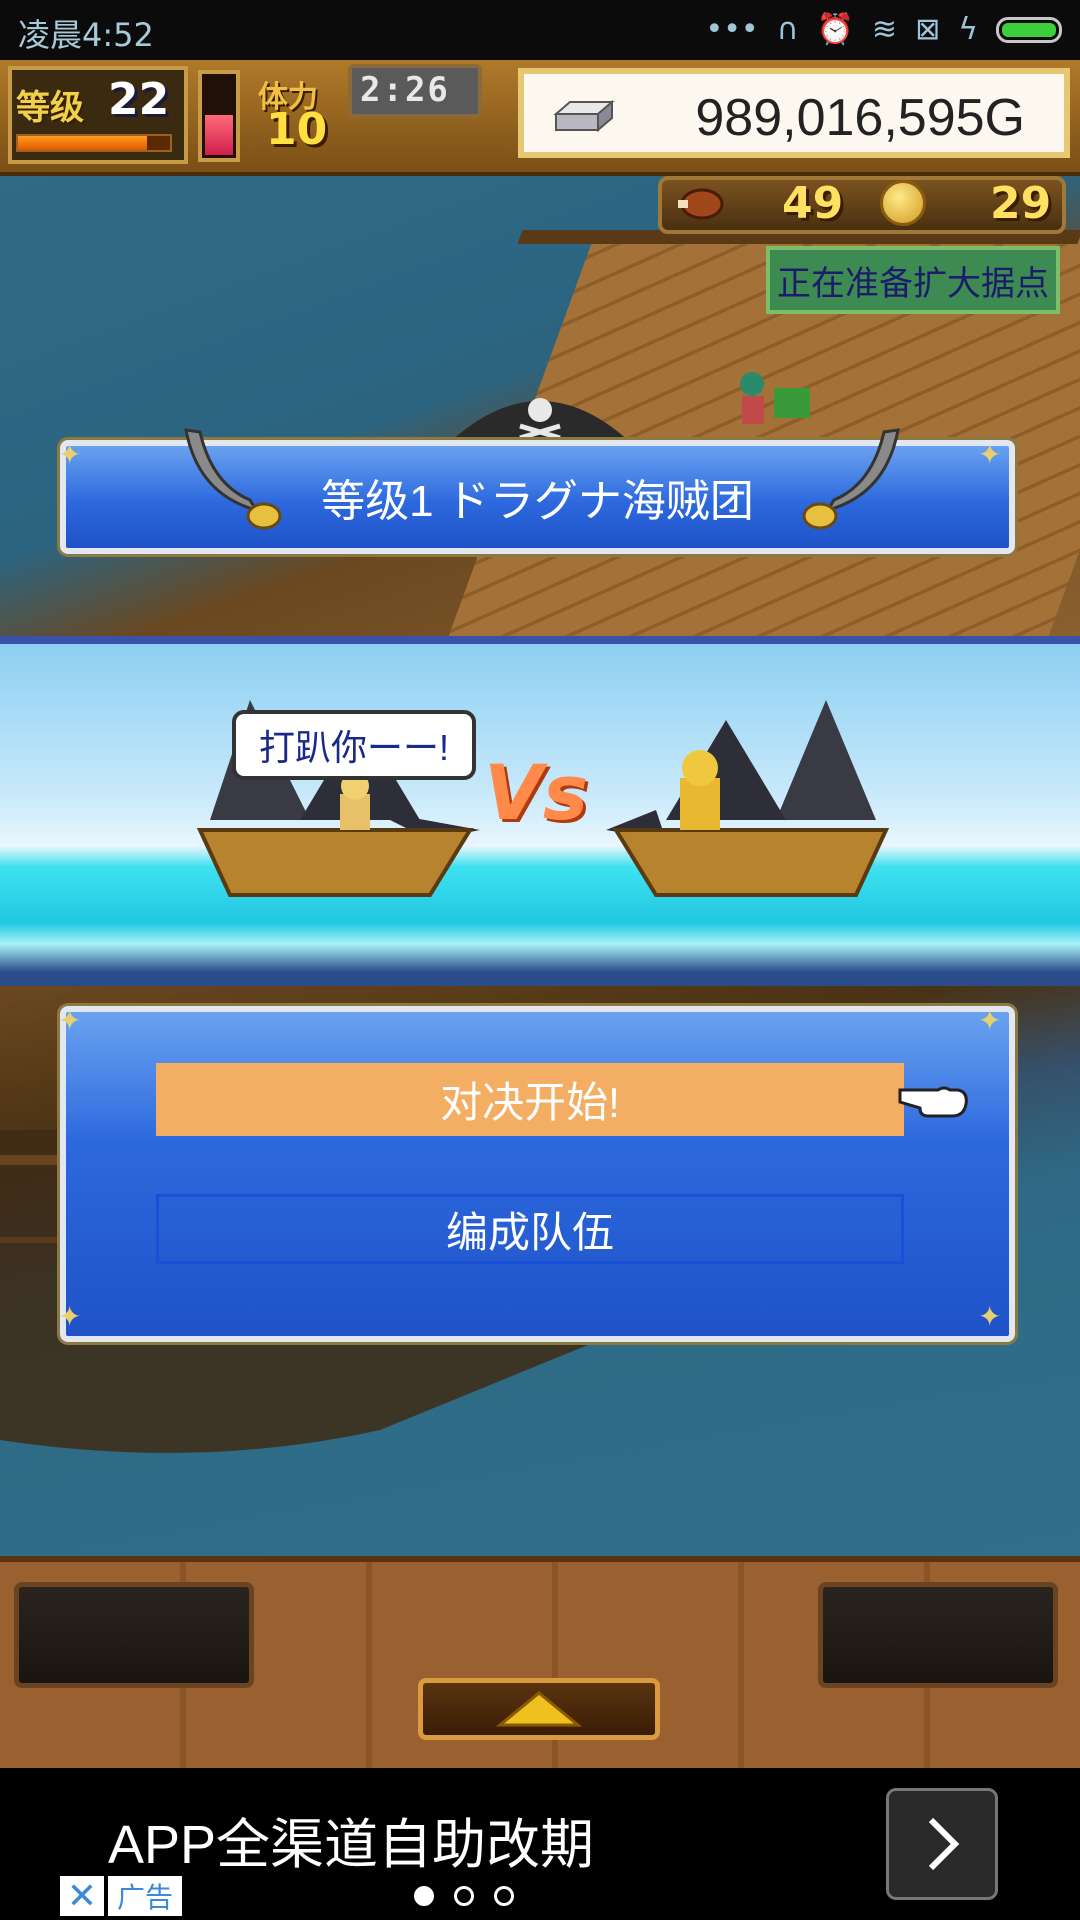 Image resolution: width=1080 pixels, height=1920 pixels. What do you see at coordinates (82, 1896) in the screenshot?
I see `ad-close-button: ✕` at bounding box center [82, 1896].